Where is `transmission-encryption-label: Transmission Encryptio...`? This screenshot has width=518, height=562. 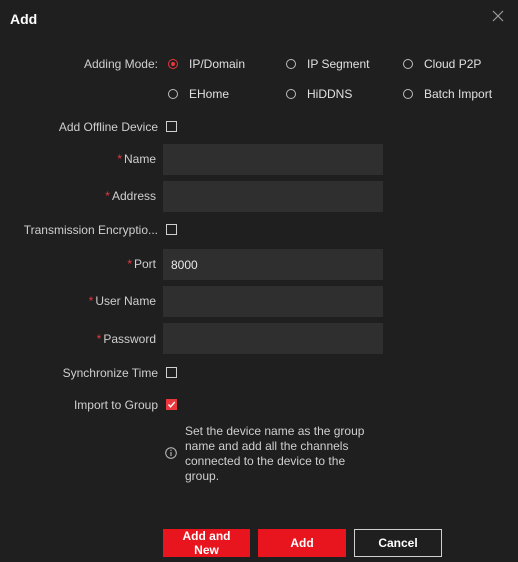 transmission-encryption-label: Transmission Encryptio... is located at coordinates (90, 230).